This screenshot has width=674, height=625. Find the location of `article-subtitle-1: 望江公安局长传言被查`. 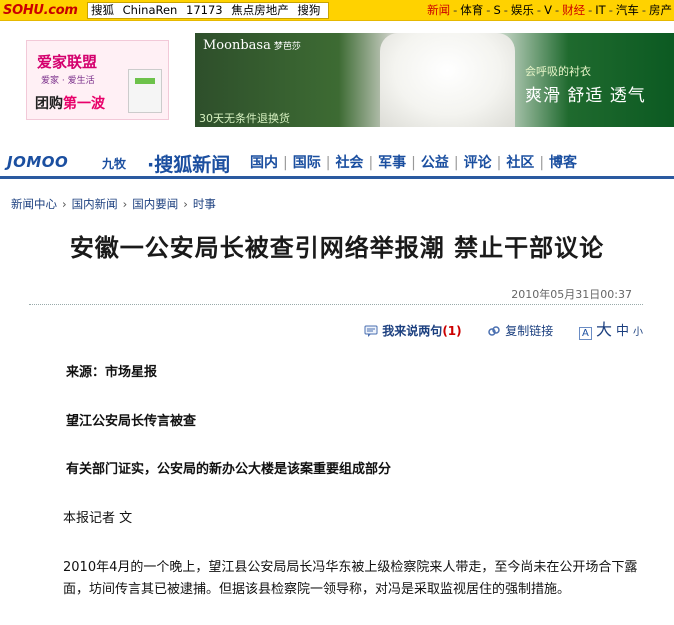

article-subtitle-1: 望江公安局长传言被查 is located at coordinates (131, 421).